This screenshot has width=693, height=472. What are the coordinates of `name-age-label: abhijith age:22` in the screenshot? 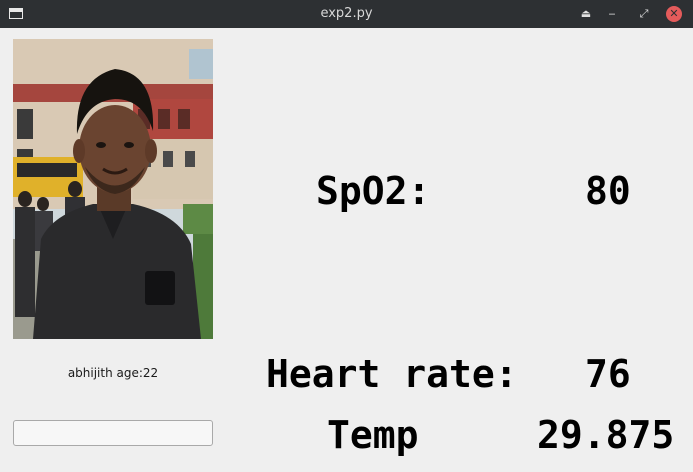 It's located at (113, 373).